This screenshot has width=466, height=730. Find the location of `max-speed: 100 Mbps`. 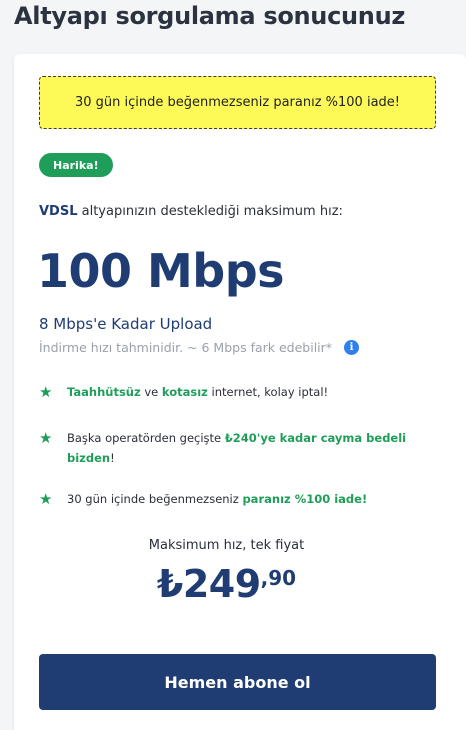

max-speed: 100 Mbps is located at coordinates (161, 271).